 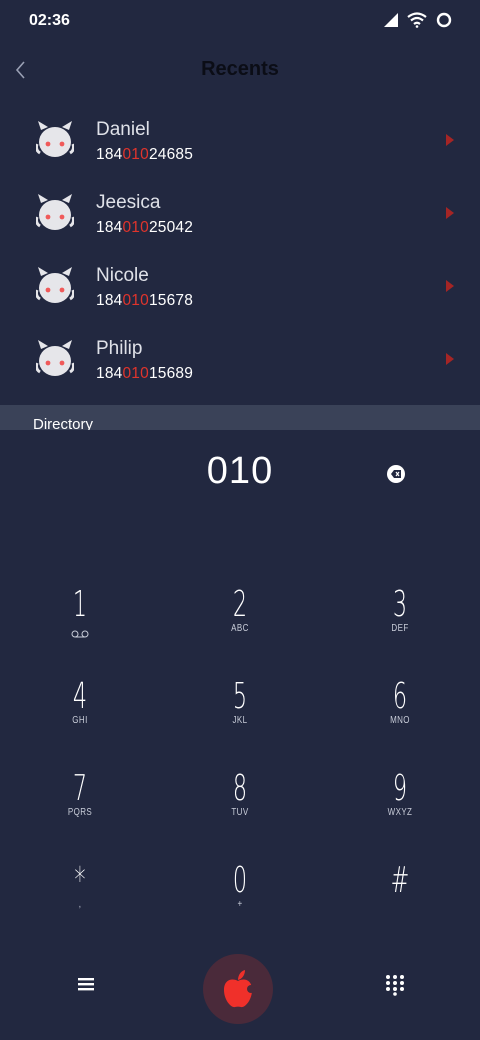 What do you see at coordinates (63, 423) in the screenshot?
I see `directory-label: Directory` at bounding box center [63, 423].